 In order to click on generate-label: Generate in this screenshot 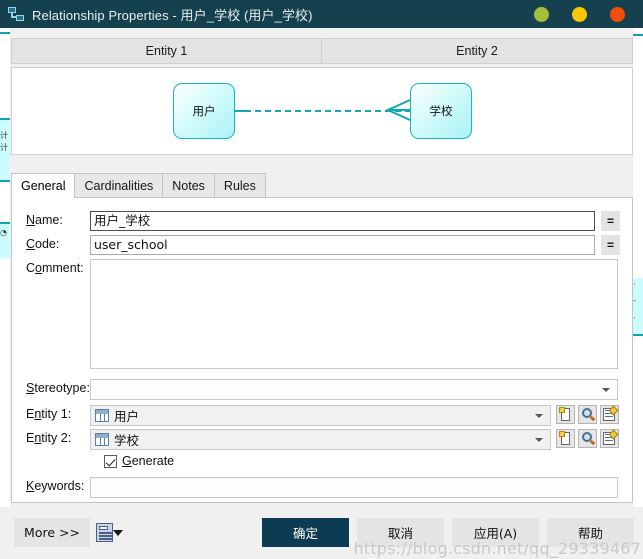, I will do `click(148, 461)`.